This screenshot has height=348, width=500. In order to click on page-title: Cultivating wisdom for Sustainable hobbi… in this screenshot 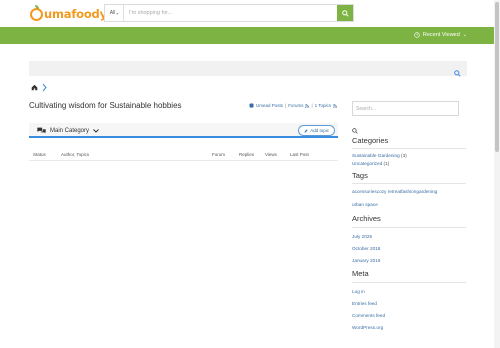, I will do `click(105, 105)`.